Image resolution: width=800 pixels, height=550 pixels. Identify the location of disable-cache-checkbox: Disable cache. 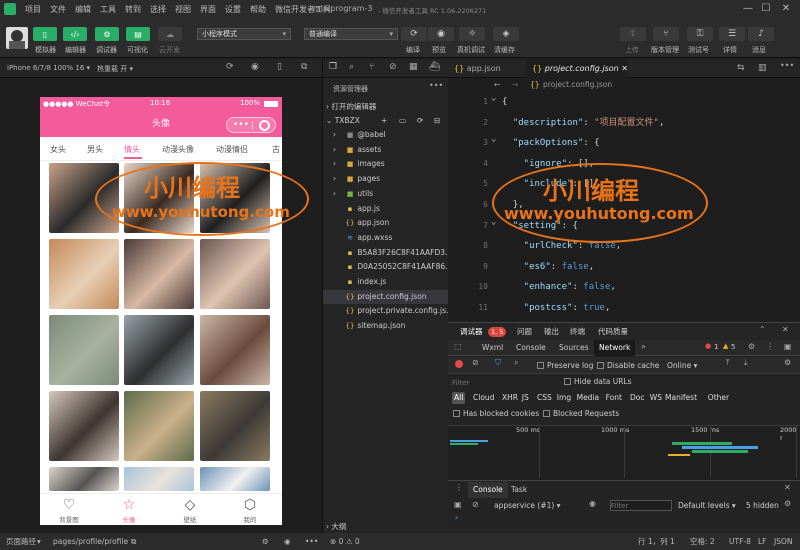
(628, 366).